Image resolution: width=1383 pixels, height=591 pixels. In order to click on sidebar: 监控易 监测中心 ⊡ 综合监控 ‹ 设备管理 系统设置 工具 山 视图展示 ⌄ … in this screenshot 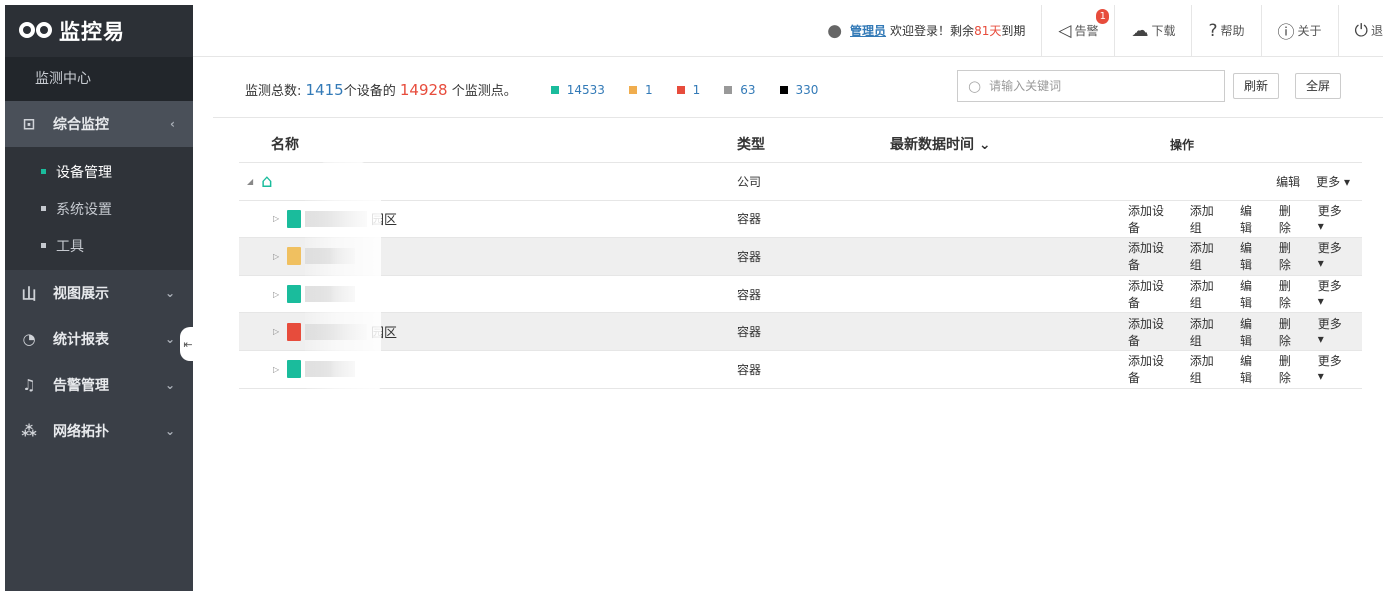, I will do `click(99, 298)`.